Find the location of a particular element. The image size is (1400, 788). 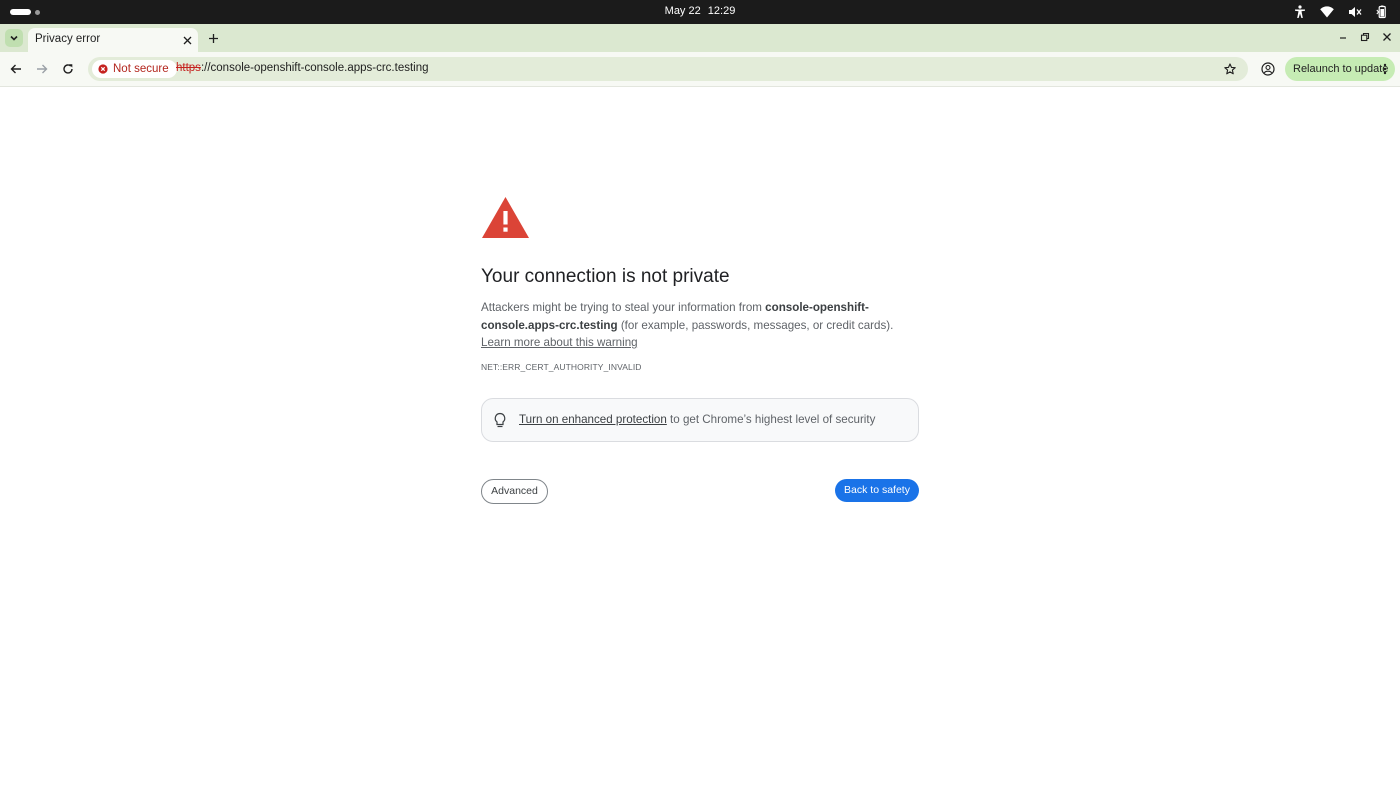

plus-icon is located at coordinates (213, 38).